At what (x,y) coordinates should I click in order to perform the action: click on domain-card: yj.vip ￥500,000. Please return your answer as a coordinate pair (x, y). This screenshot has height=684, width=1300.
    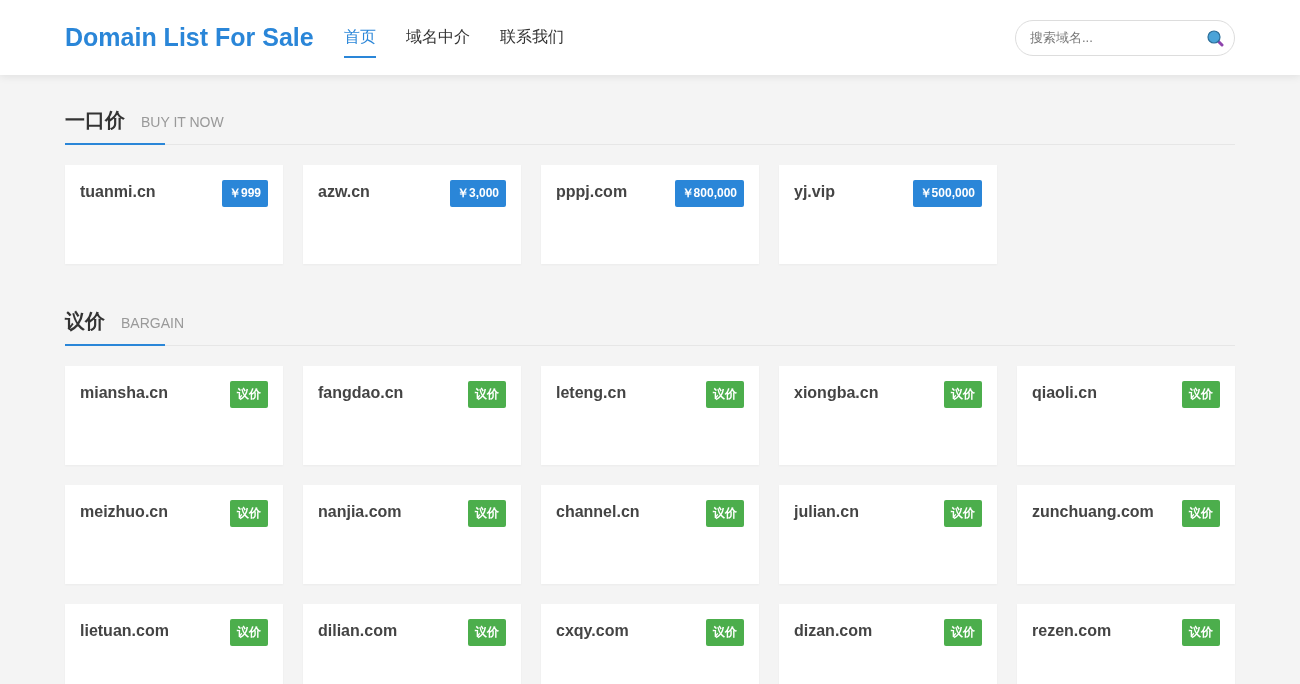
    Looking at the image, I should click on (888, 214).